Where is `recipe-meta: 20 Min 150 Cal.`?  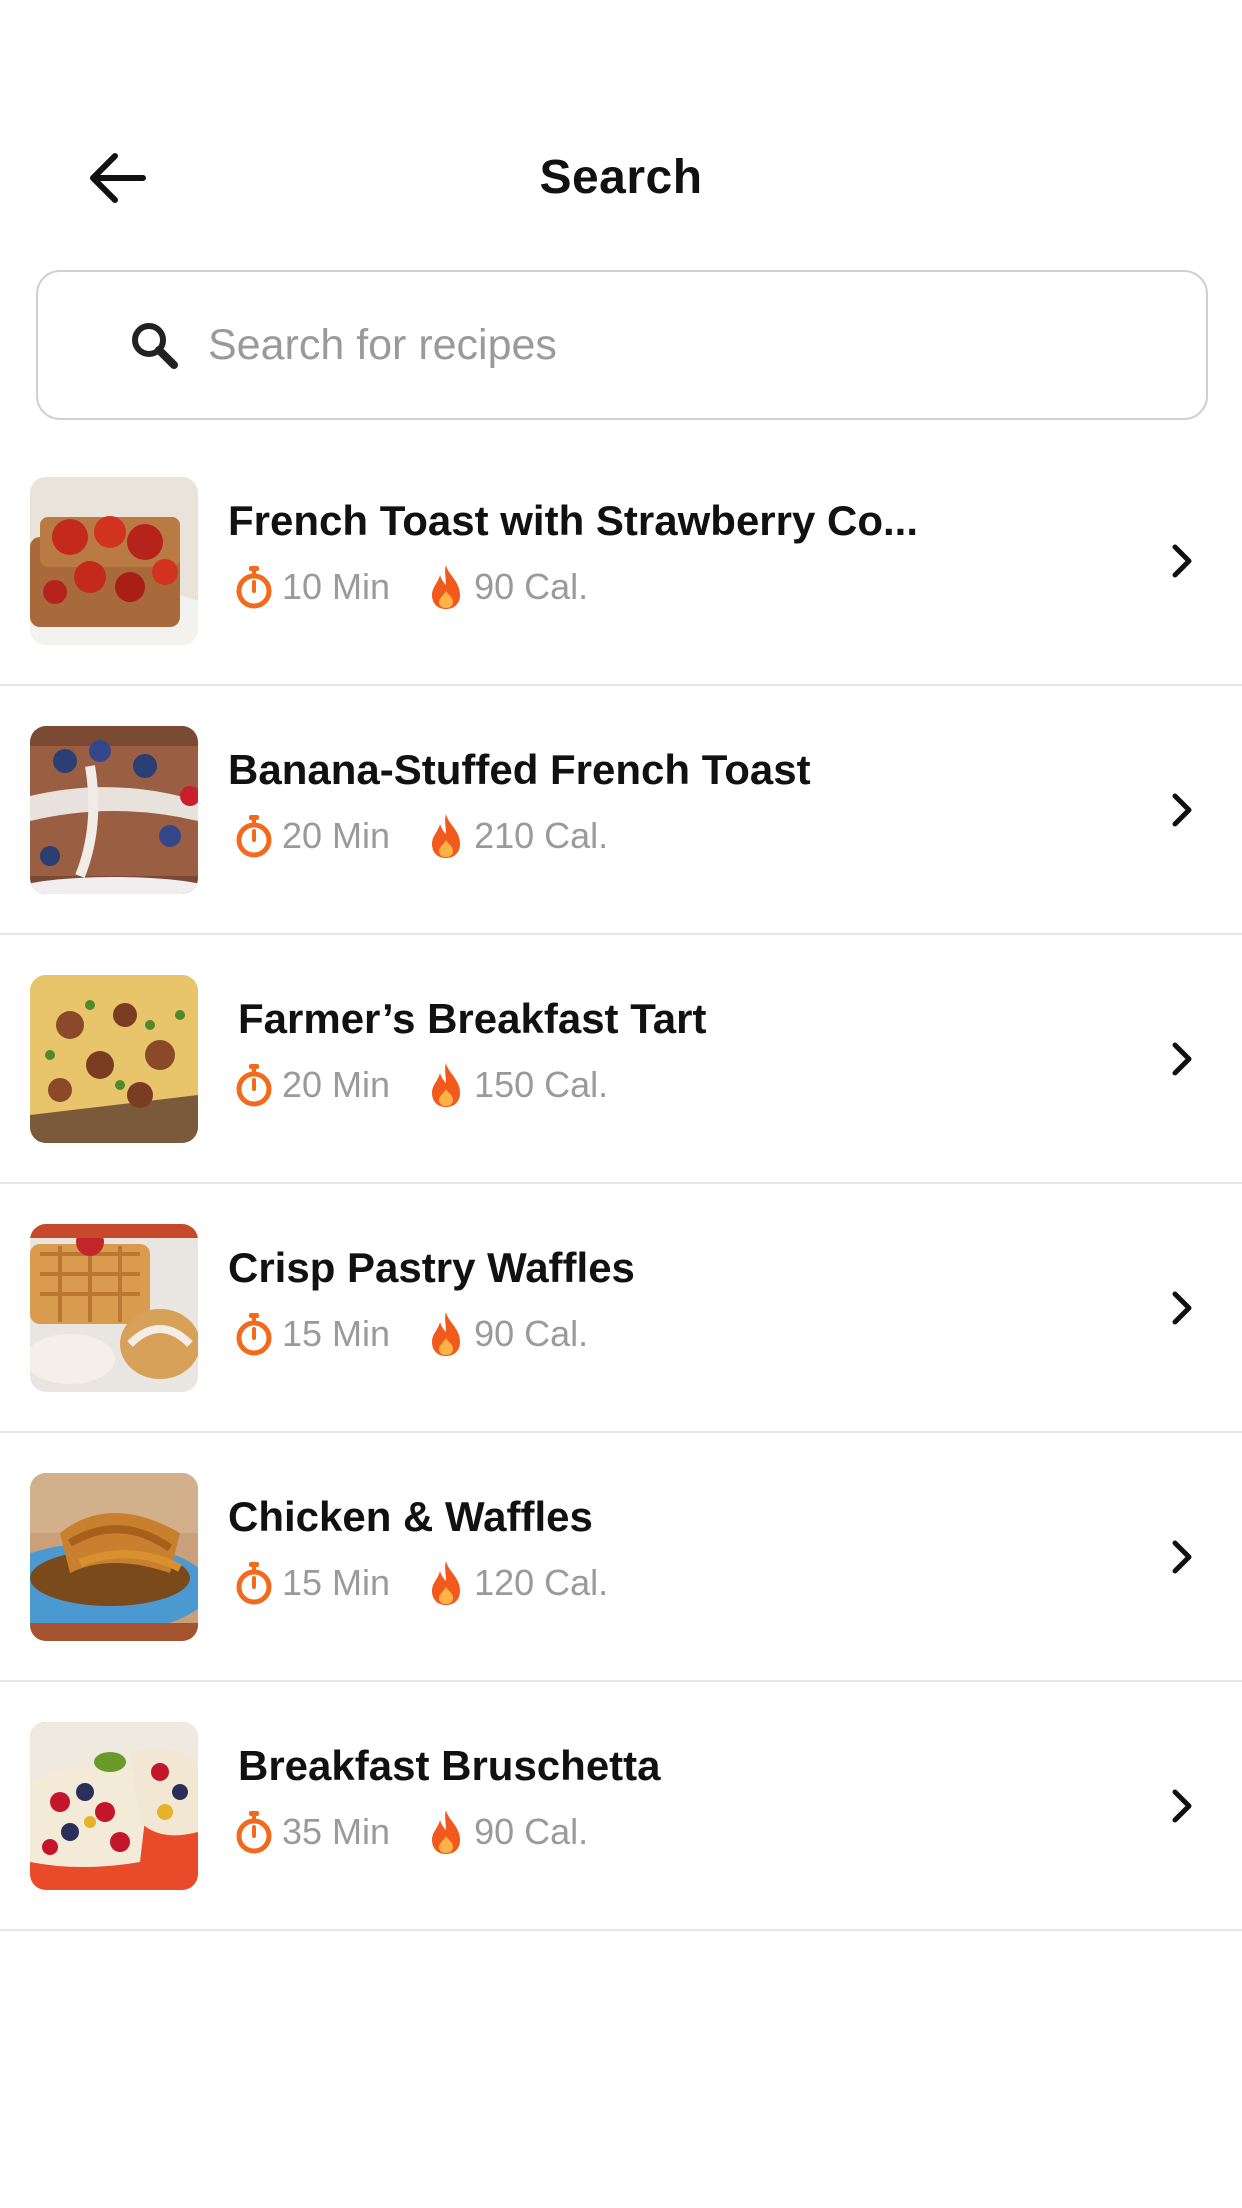 recipe-meta: 20 Min 150 Cal. is located at coordinates (420, 1085).